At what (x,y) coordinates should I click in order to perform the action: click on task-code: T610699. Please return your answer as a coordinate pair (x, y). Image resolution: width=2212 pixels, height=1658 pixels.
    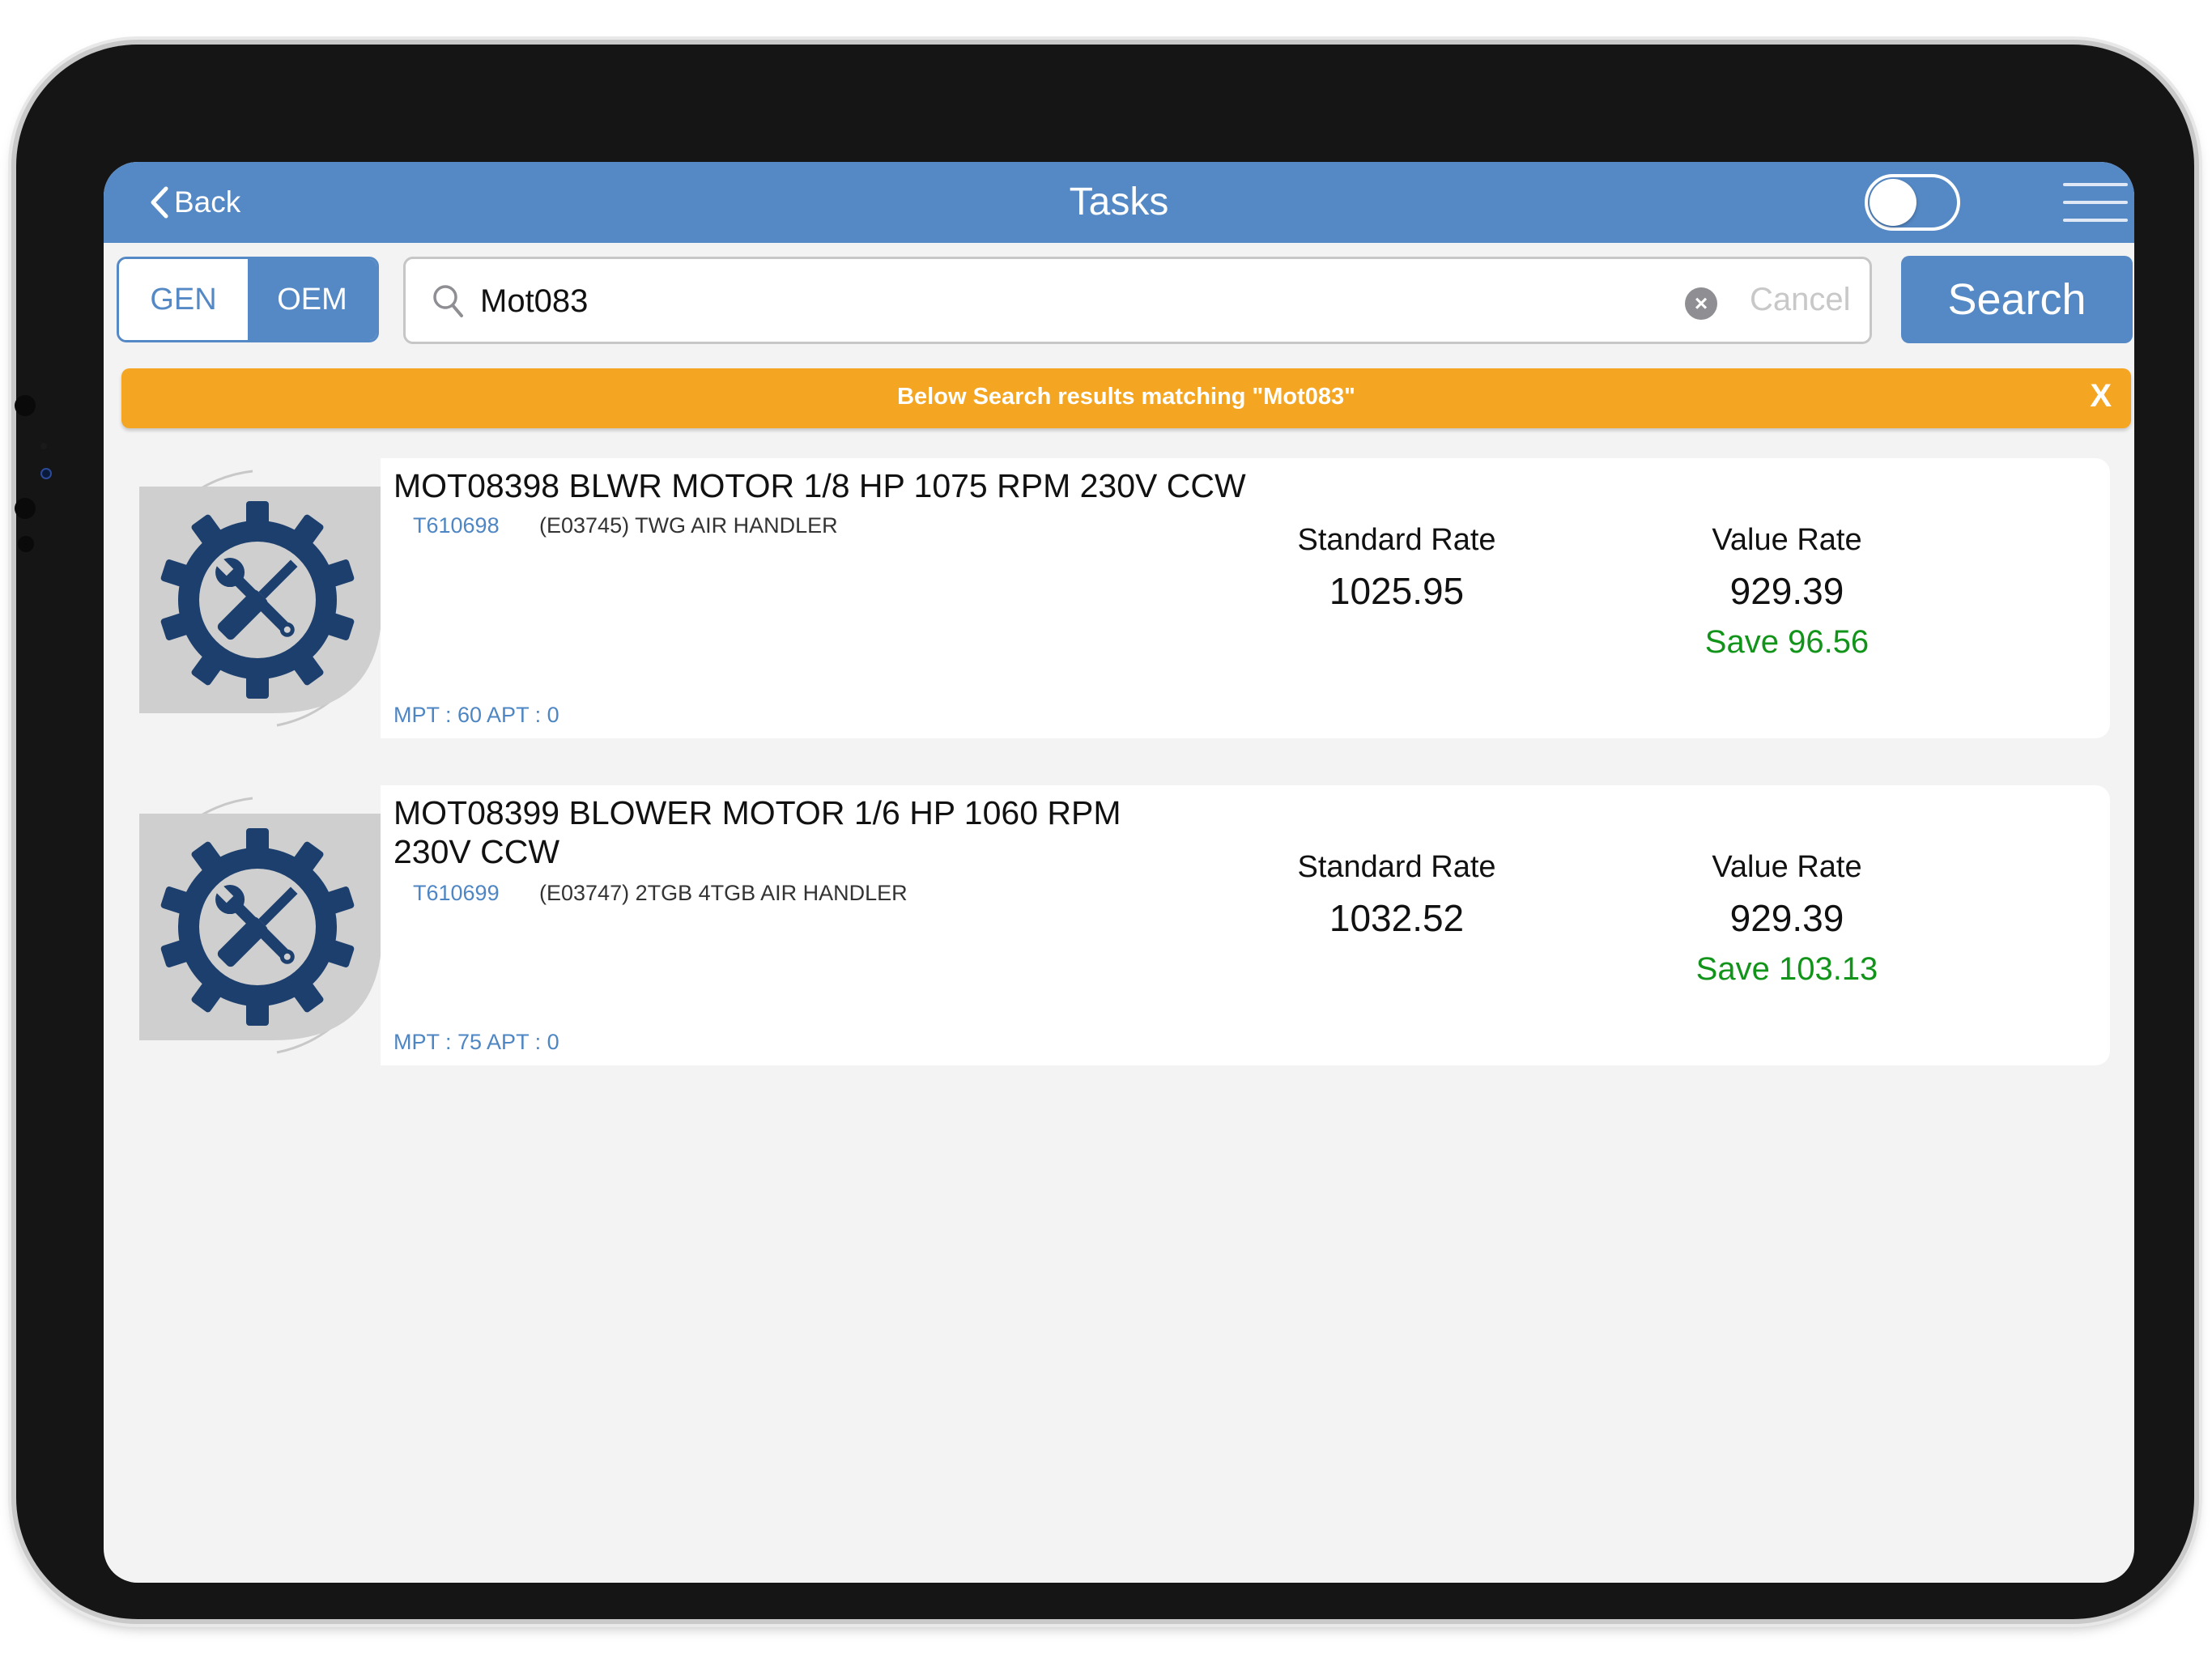
    Looking at the image, I should click on (456, 893).